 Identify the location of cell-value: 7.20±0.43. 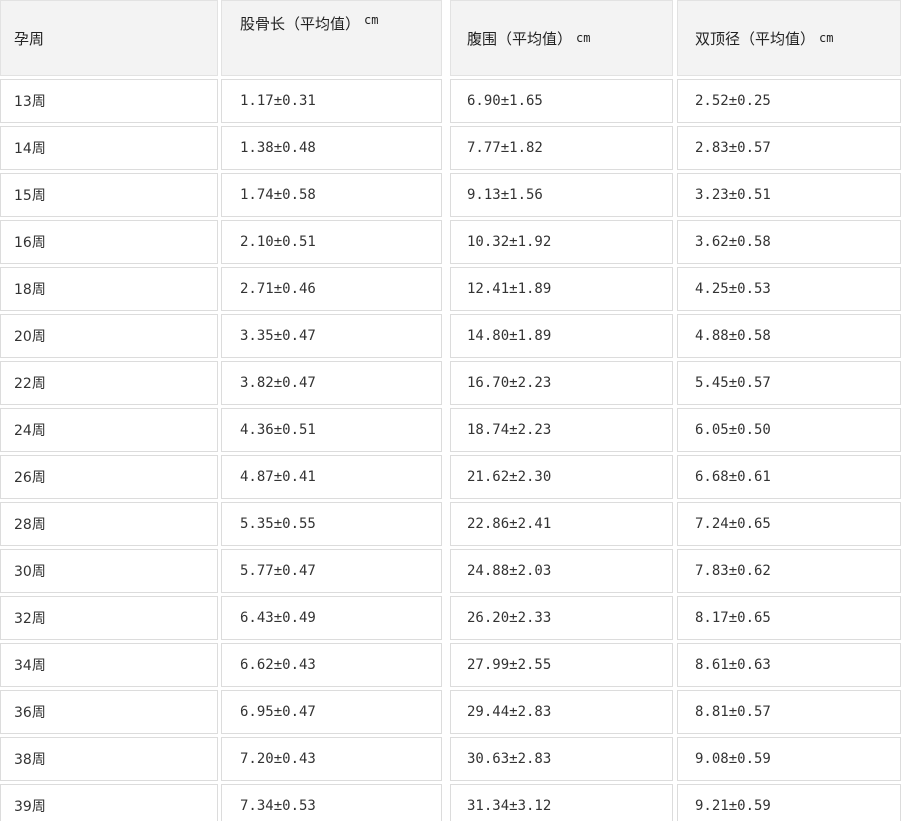
(278, 759).